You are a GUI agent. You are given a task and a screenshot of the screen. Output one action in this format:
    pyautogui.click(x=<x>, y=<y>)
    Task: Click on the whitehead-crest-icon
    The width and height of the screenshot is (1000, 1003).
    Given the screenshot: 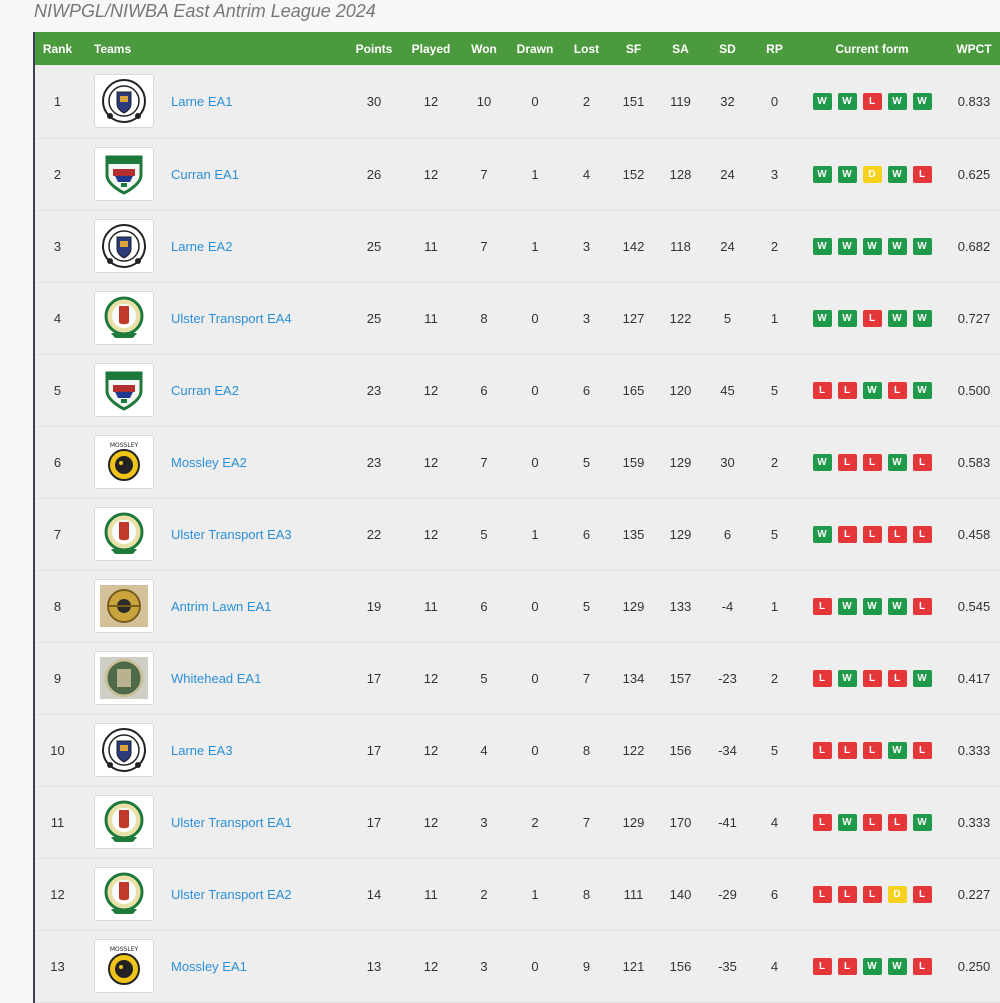 What is the action you would take?
    pyautogui.click(x=124, y=678)
    